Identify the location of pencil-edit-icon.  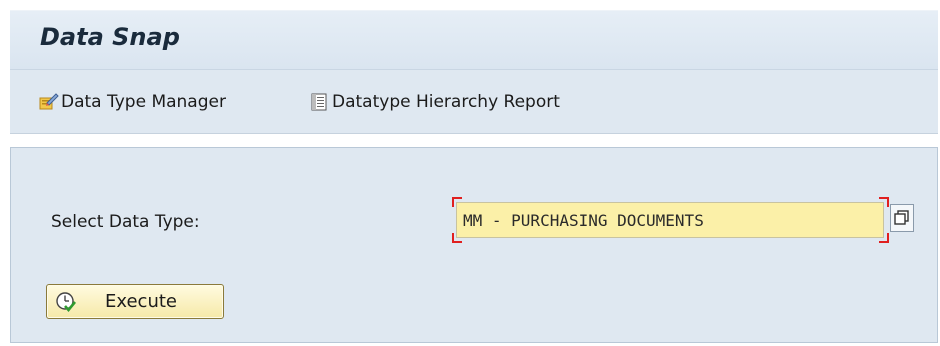
(48, 102).